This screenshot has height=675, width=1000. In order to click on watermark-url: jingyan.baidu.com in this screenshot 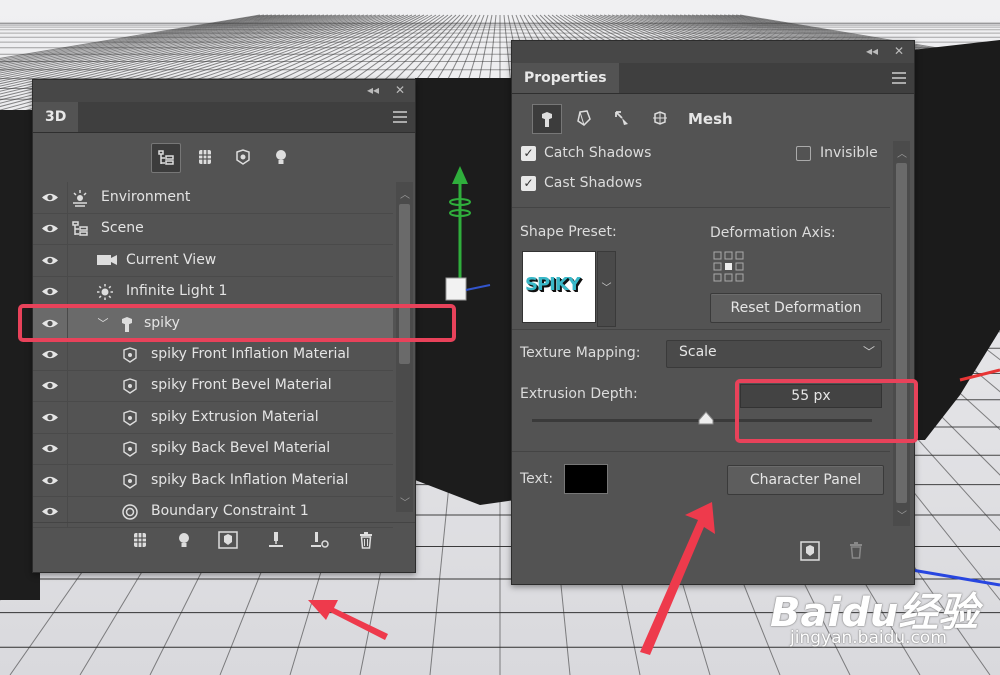, I will do `click(868, 638)`.